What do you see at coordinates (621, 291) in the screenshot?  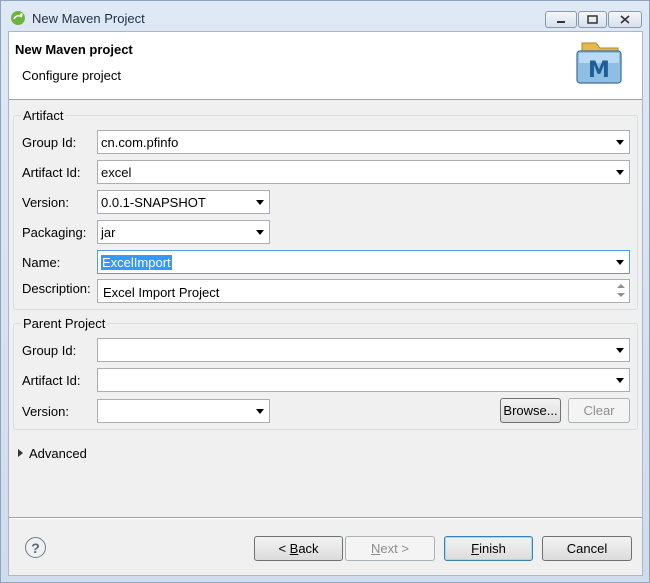 I see `description-scroll` at bounding box center [621, 291].